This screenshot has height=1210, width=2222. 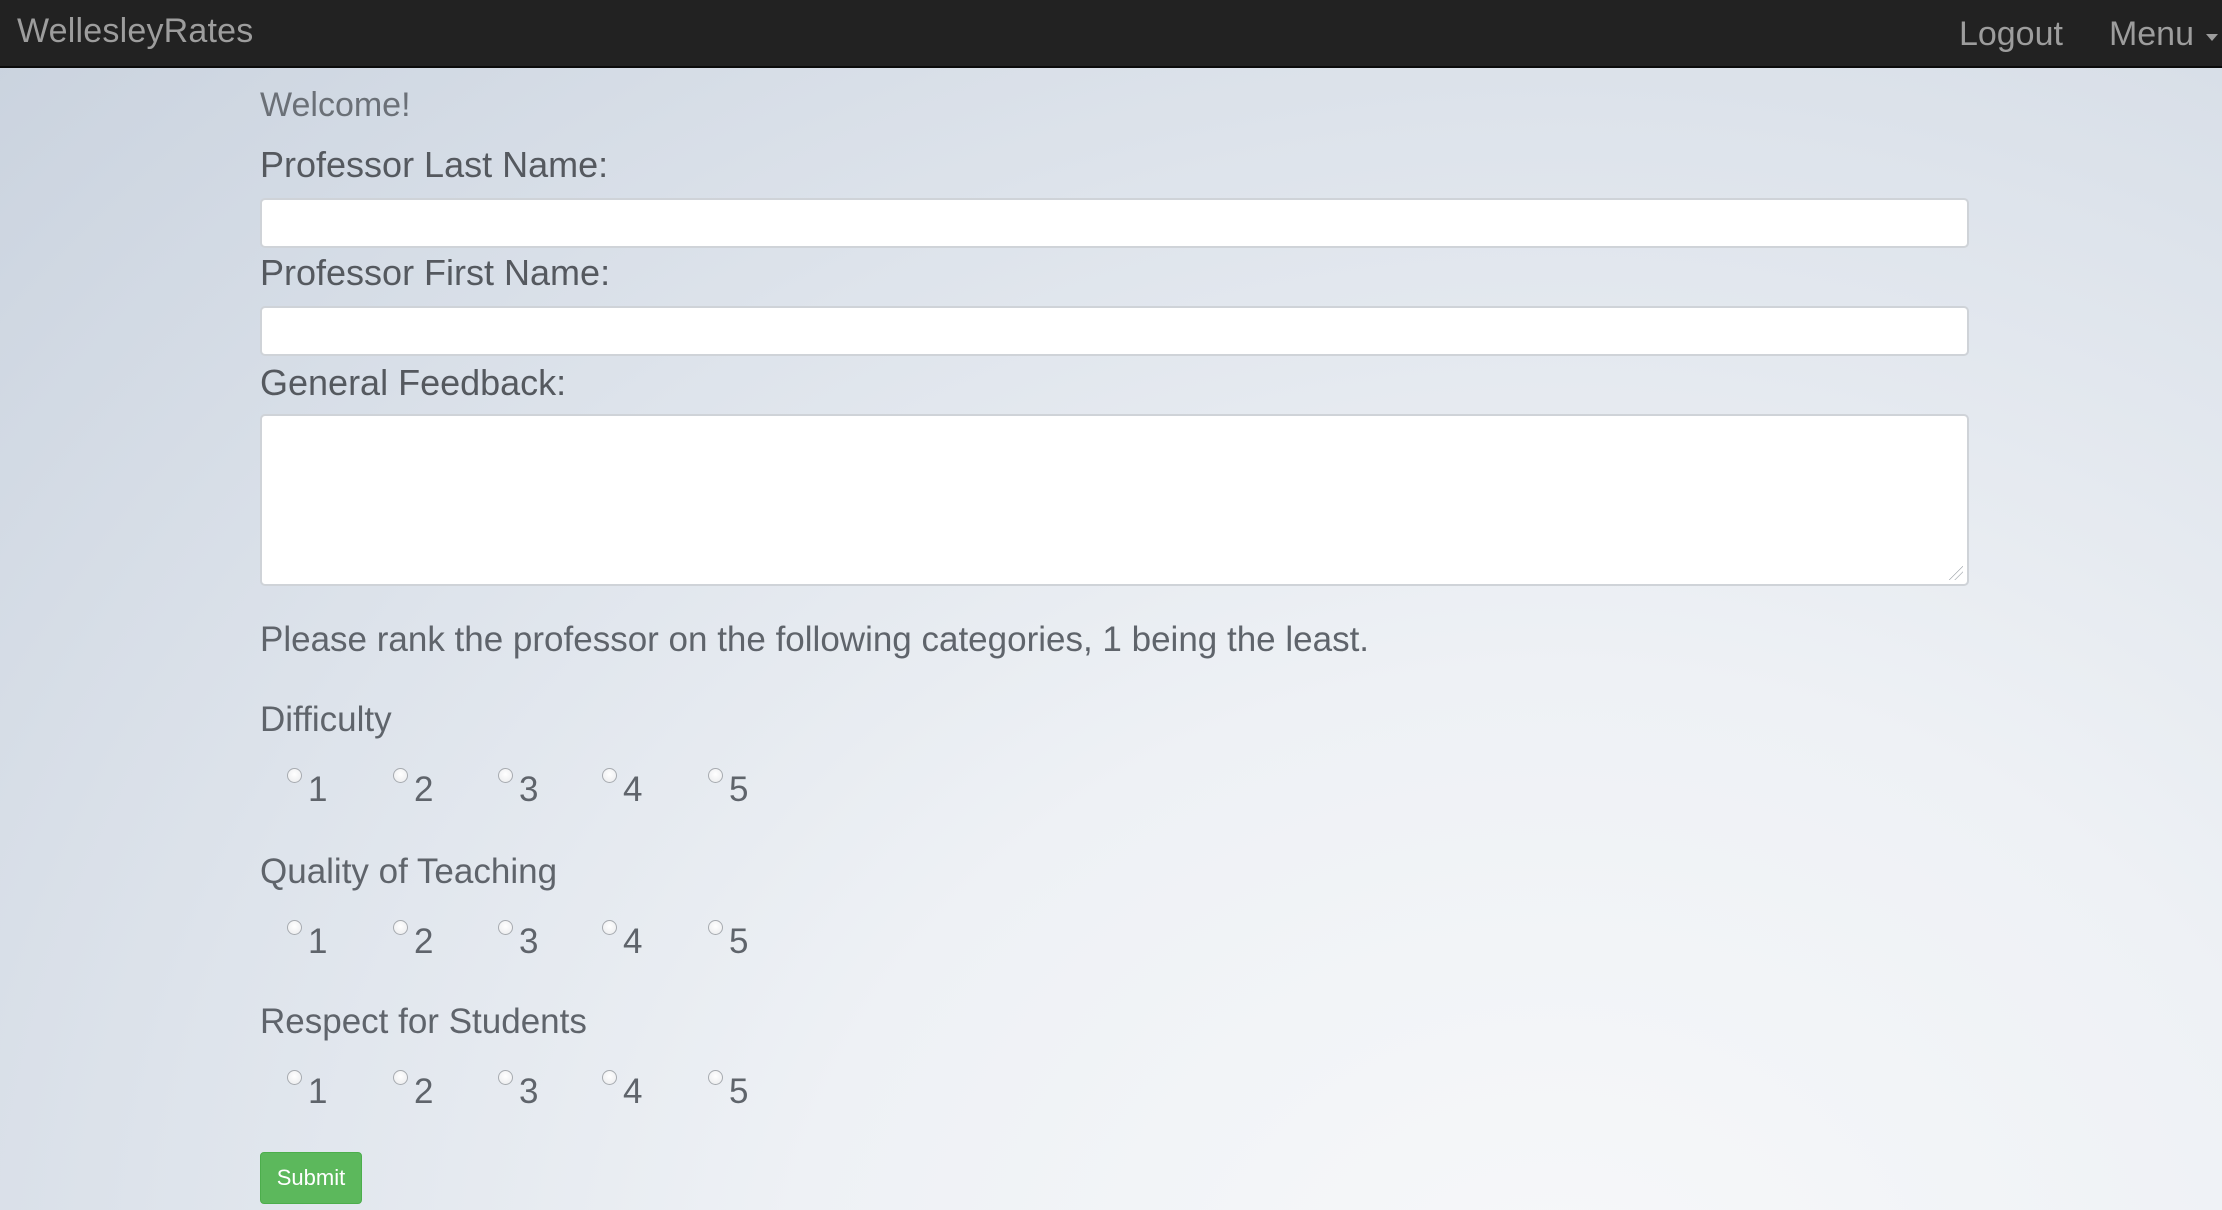 What do you see at coordinates (2212, 37) in the screenshot?
I see `caret-down-icon` at bounding box center [2212, 37].